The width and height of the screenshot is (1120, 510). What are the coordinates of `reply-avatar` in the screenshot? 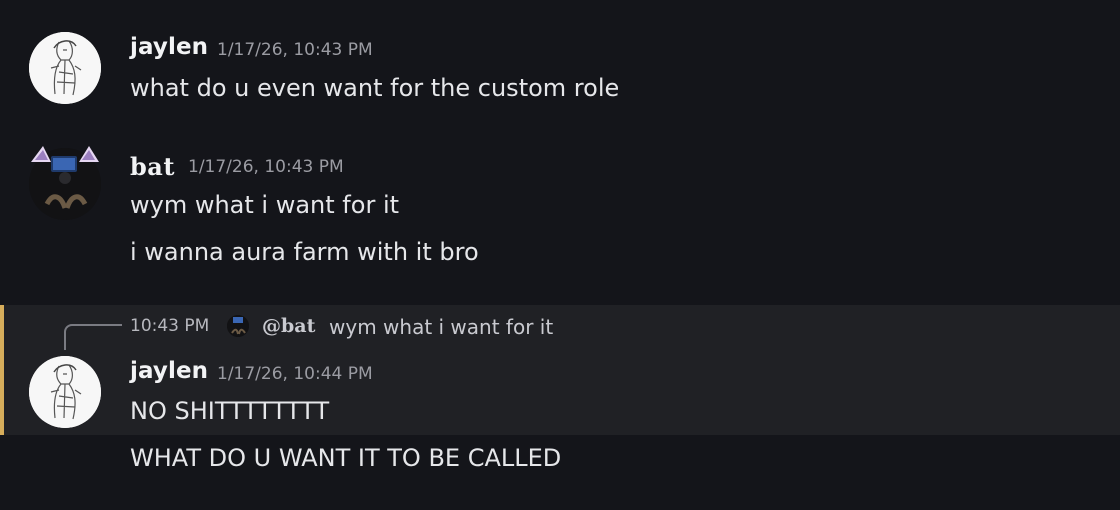 It's located at (238, 326).